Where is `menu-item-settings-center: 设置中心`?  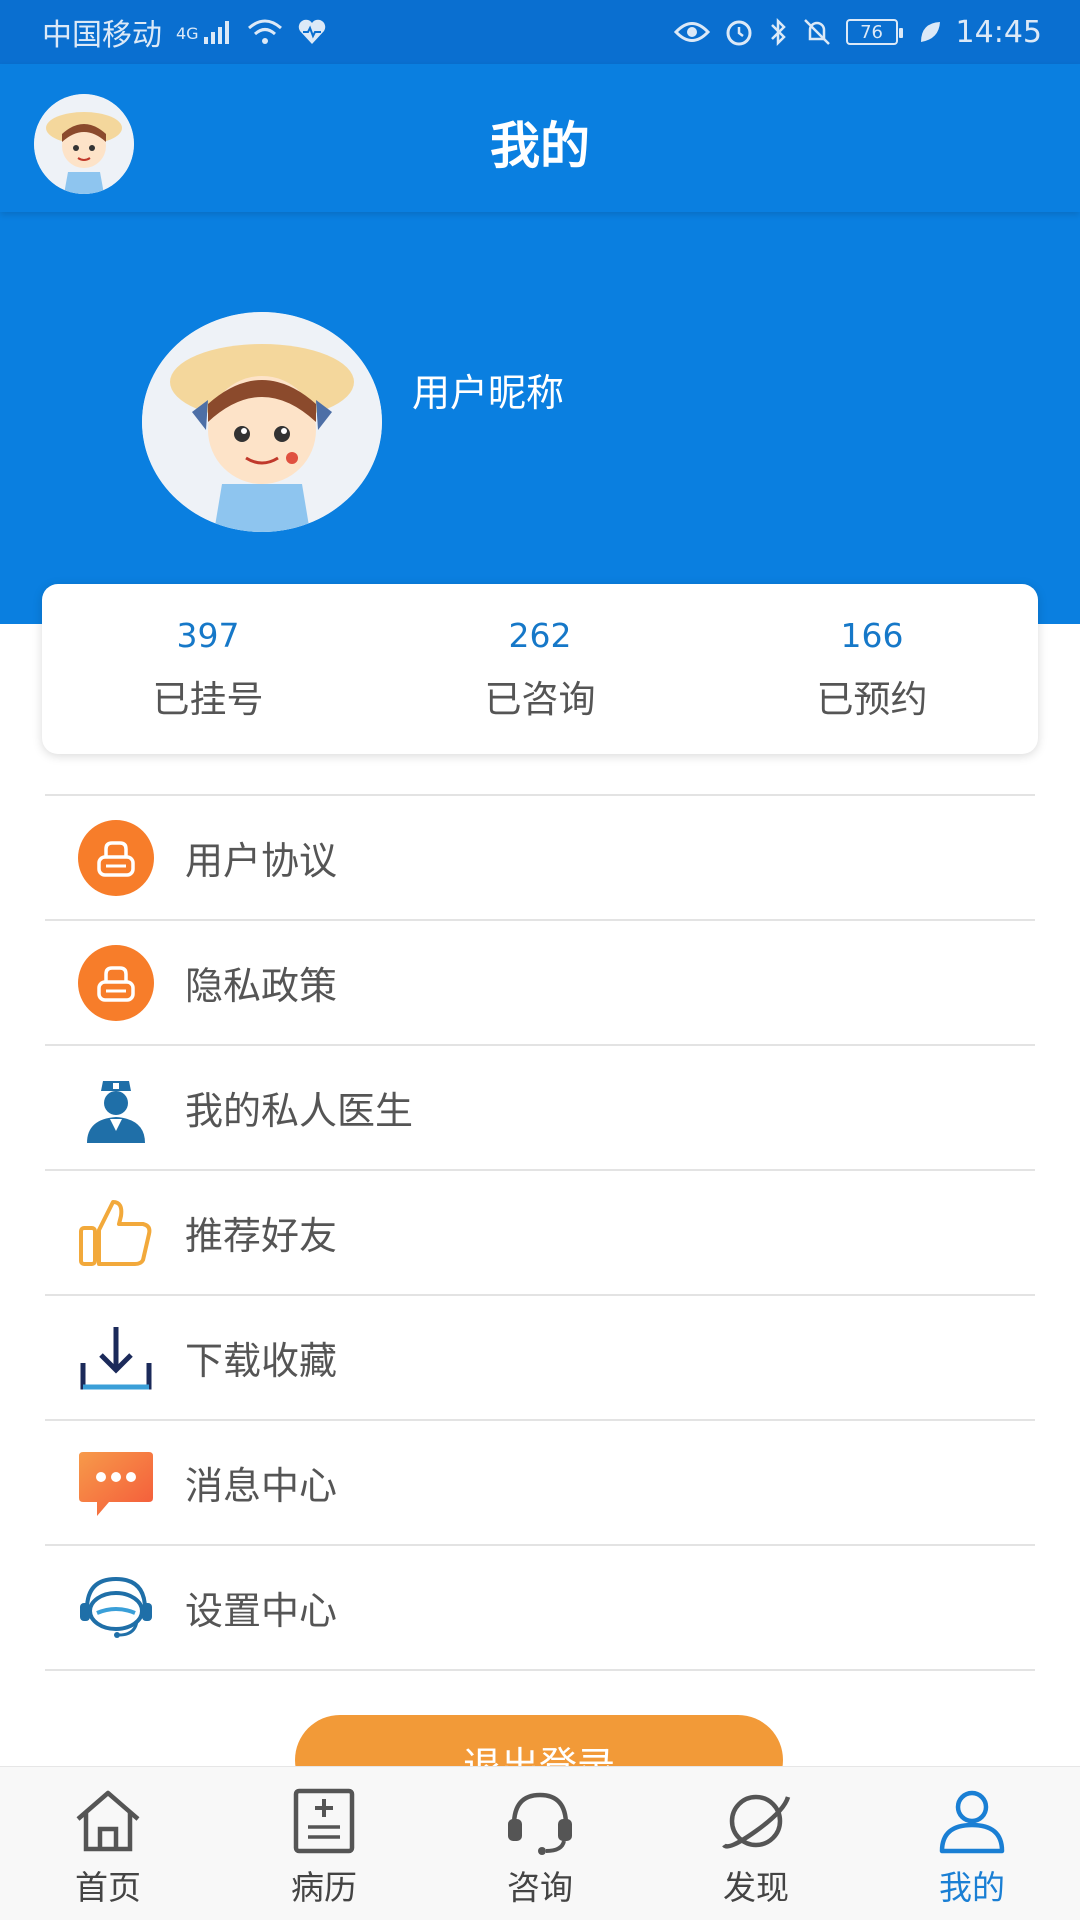
menu-item-settings-center: 设置中心 is located at coordinates (540, 1608).